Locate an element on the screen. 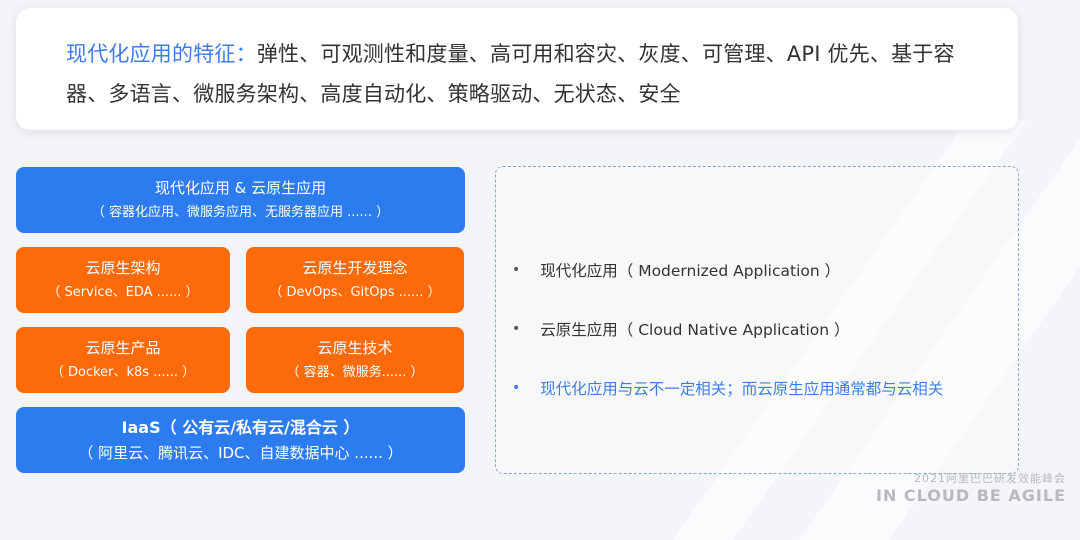  bullet-text: 现代化应用与云不一定相关；而云原生应用通常都与云相关 is located at coordinates (742, 389).